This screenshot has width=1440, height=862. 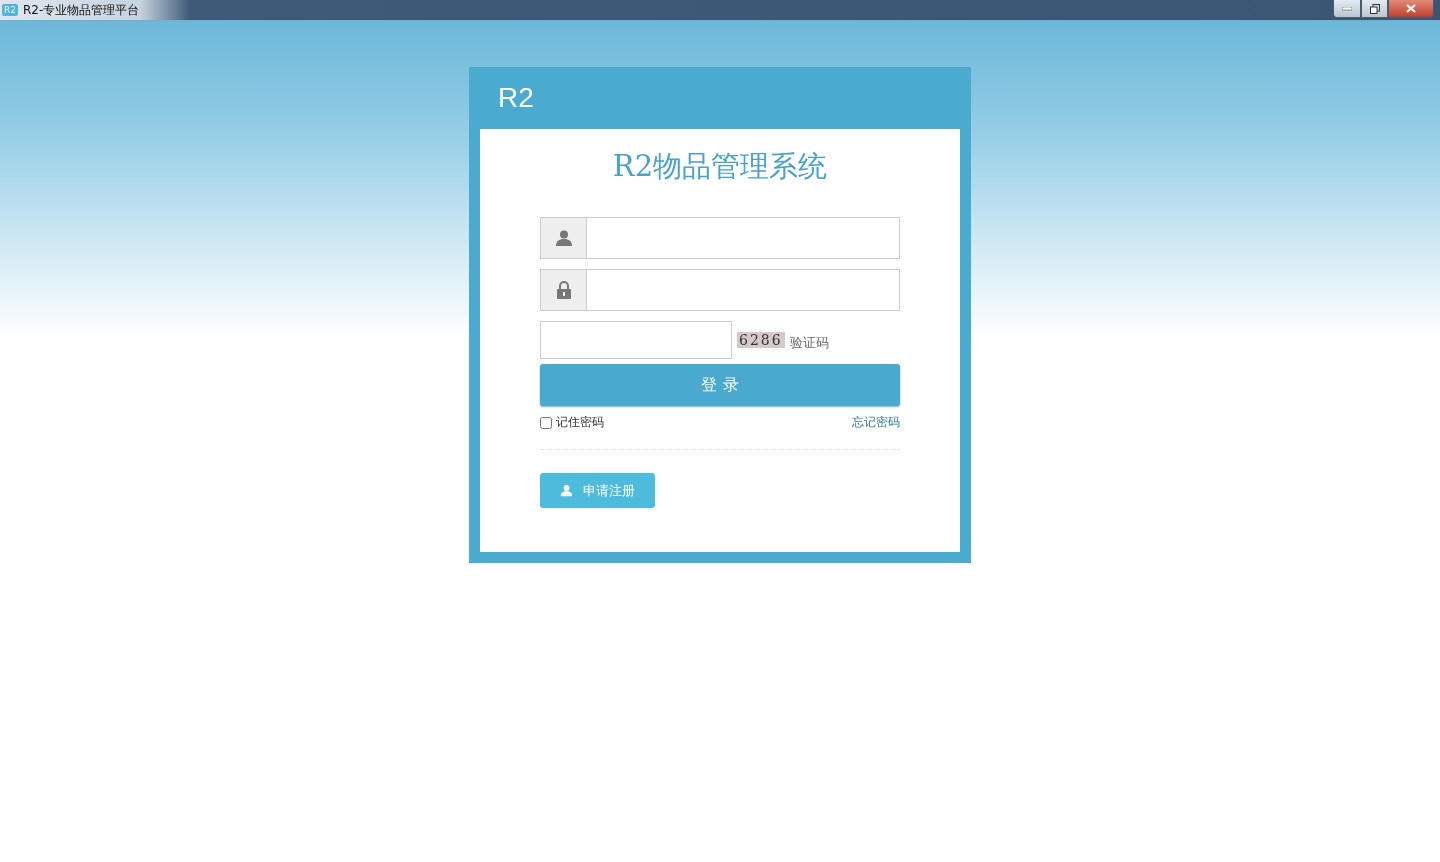 What do you see at coordinates (720, 166) in the screenshot?
I see `system-heading: R2物品管理系统` at bounding box center [720, 166].